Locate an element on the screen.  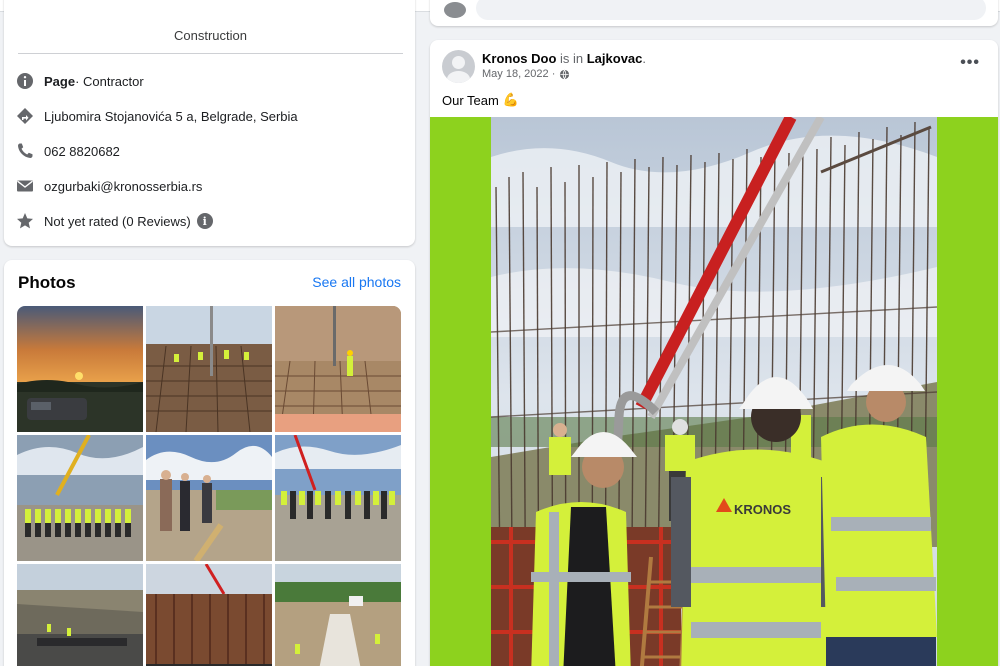
page-type-label: Page is located at coordinates (60, 81).